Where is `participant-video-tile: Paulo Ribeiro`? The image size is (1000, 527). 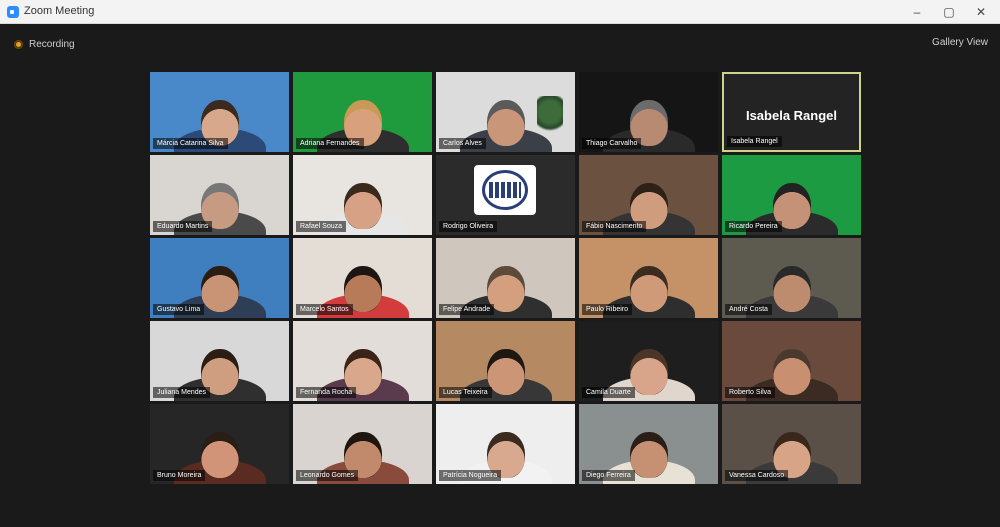
participant-video-tile: Paulo Ribeiro is located at coordinates (648, 278).